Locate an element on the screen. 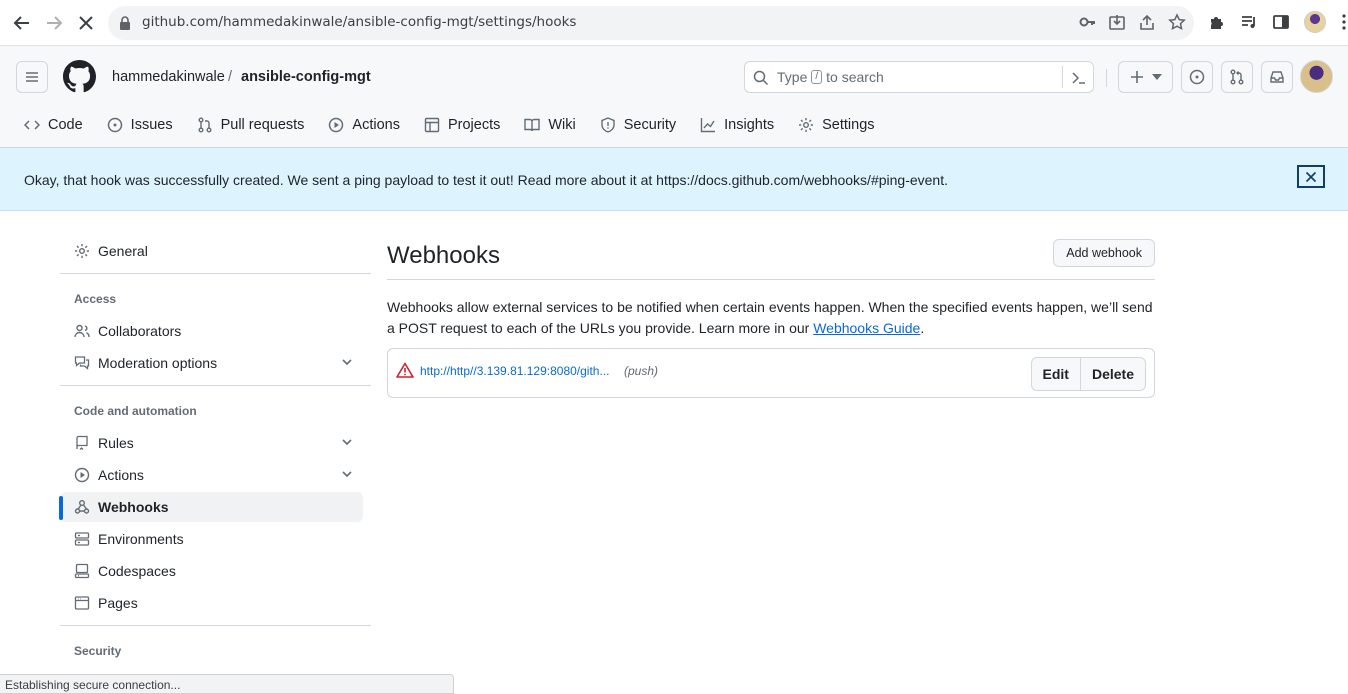 Image resolution: width=1348 pixels, height=694 pixels. sidebar-item-label: Webhooks is located at coordinates (133, 507).